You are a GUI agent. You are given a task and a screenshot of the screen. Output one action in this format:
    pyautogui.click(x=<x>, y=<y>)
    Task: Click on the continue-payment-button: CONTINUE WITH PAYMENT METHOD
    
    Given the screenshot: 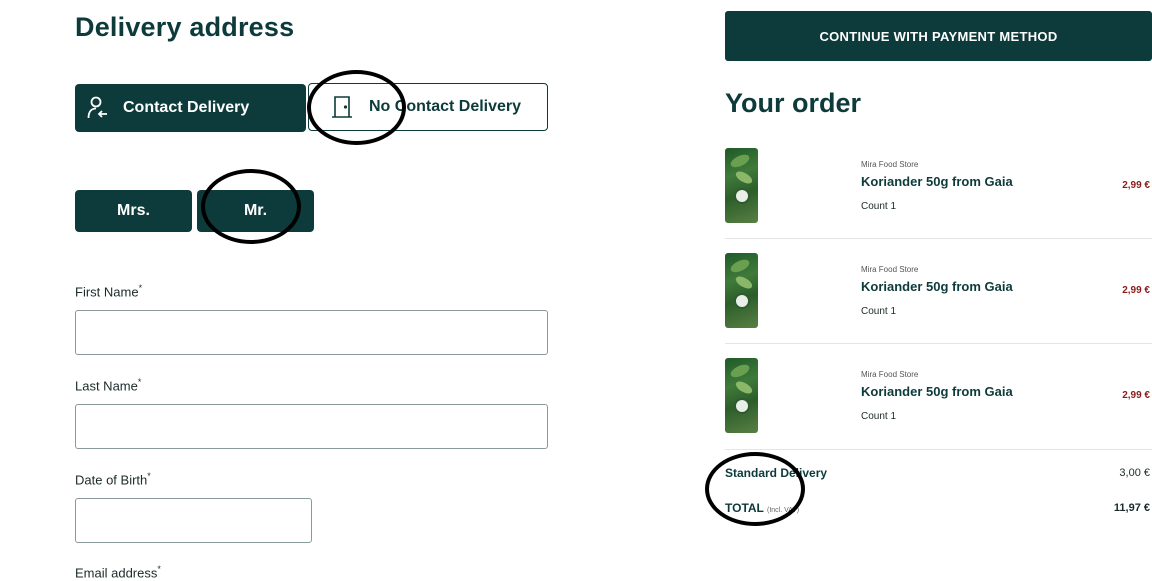 What is the action you would take?
    pyautogui.click(x=938, y=36)
    